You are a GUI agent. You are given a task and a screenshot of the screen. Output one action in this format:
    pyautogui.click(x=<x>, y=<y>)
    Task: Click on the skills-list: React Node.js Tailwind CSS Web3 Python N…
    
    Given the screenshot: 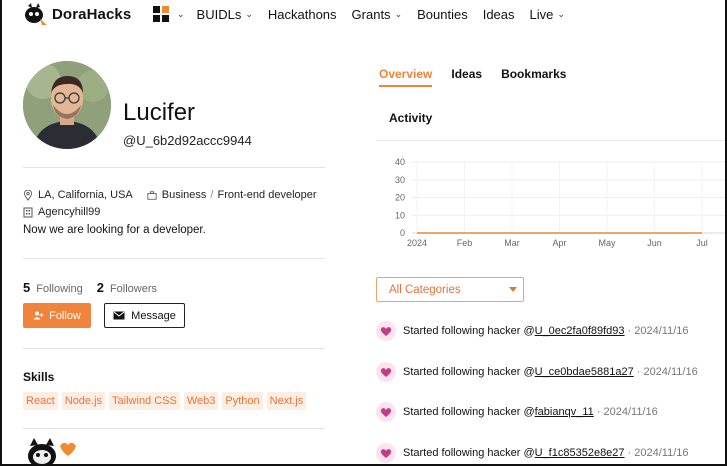 What is the action you would take?
    pyautogui.click(x=166, y=401)
    